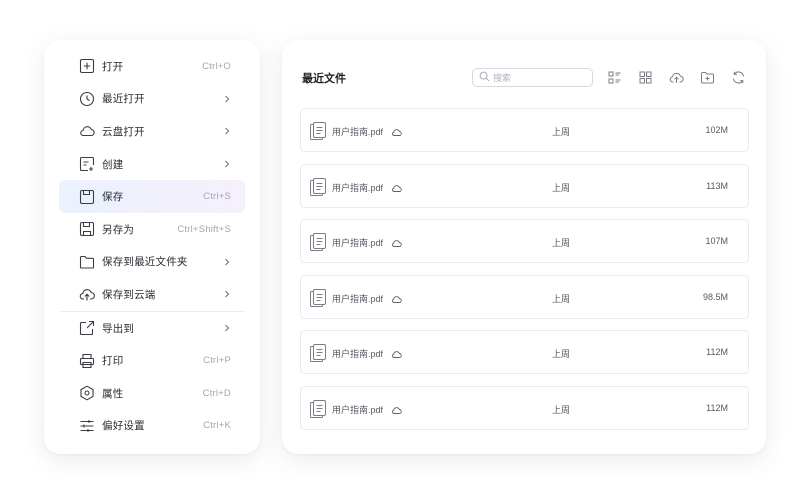  I want to click on file-row: 用户指南.pdf 上周 98.5M, so click(524, 297).